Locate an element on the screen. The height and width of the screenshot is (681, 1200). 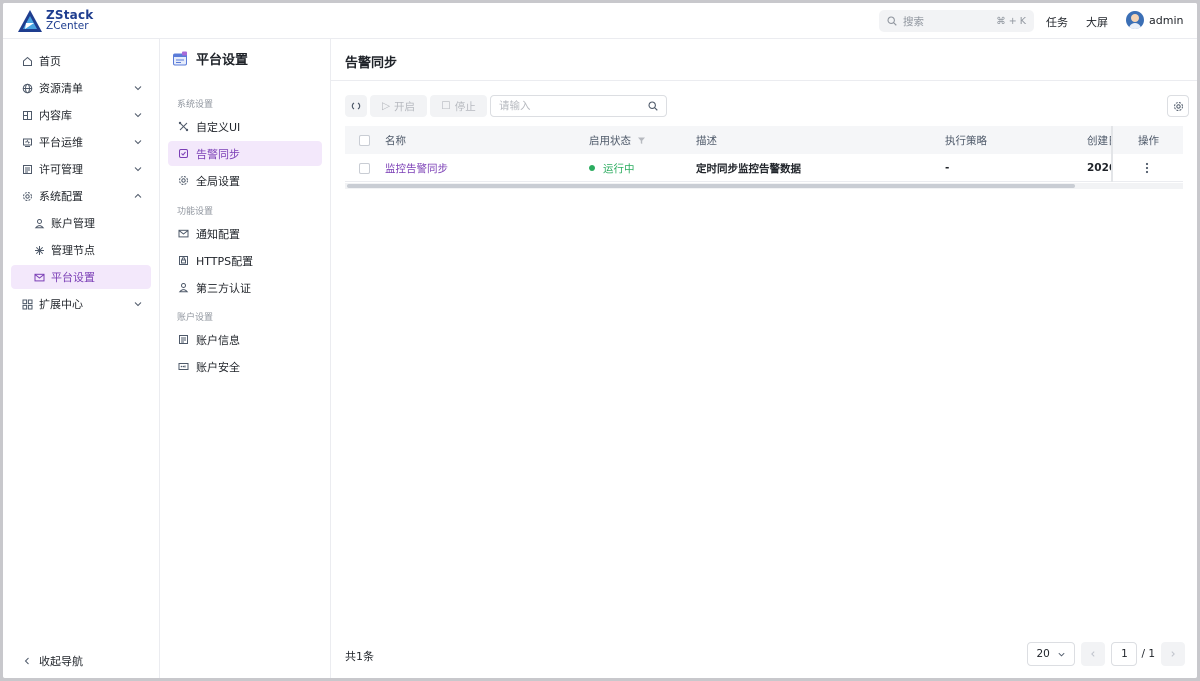
start-label: 开启 is located at coordinates (405, 106).